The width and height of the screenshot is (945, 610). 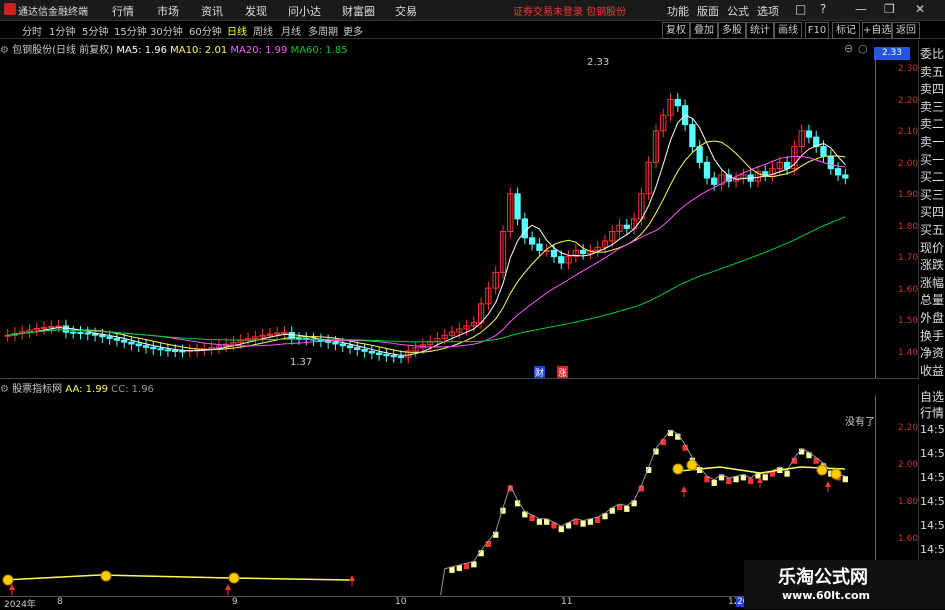 I want to click on app-title: 通达信金融终端, so click(x=53, y=12).